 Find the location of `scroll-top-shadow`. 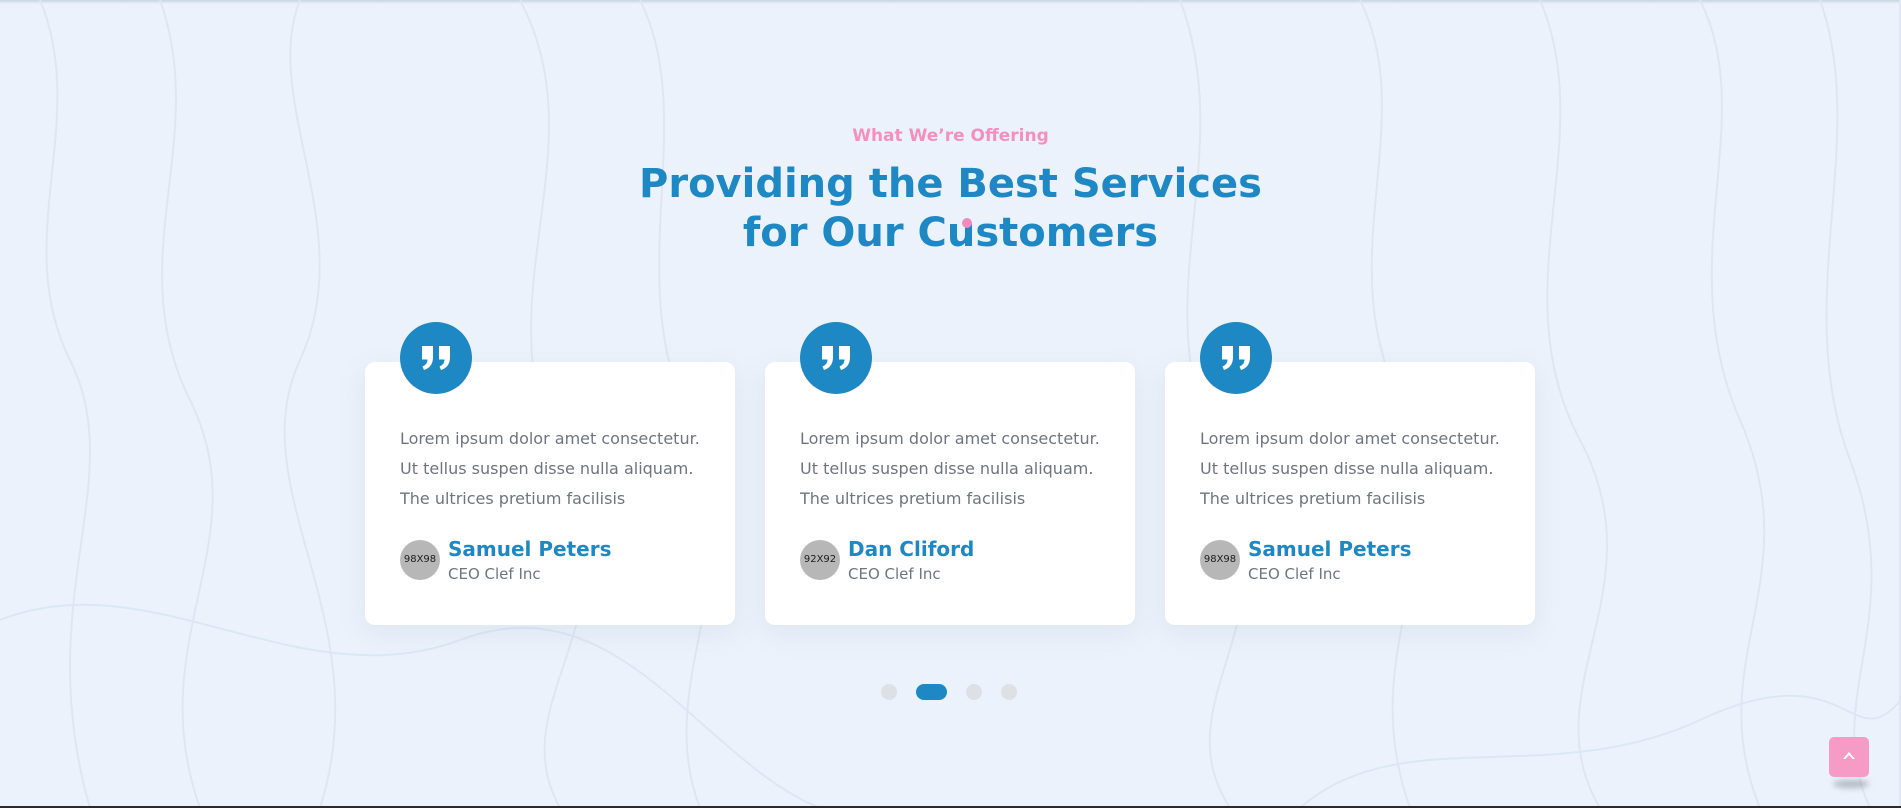

scroll-top-shadow is located at coordinates (1851, 784).